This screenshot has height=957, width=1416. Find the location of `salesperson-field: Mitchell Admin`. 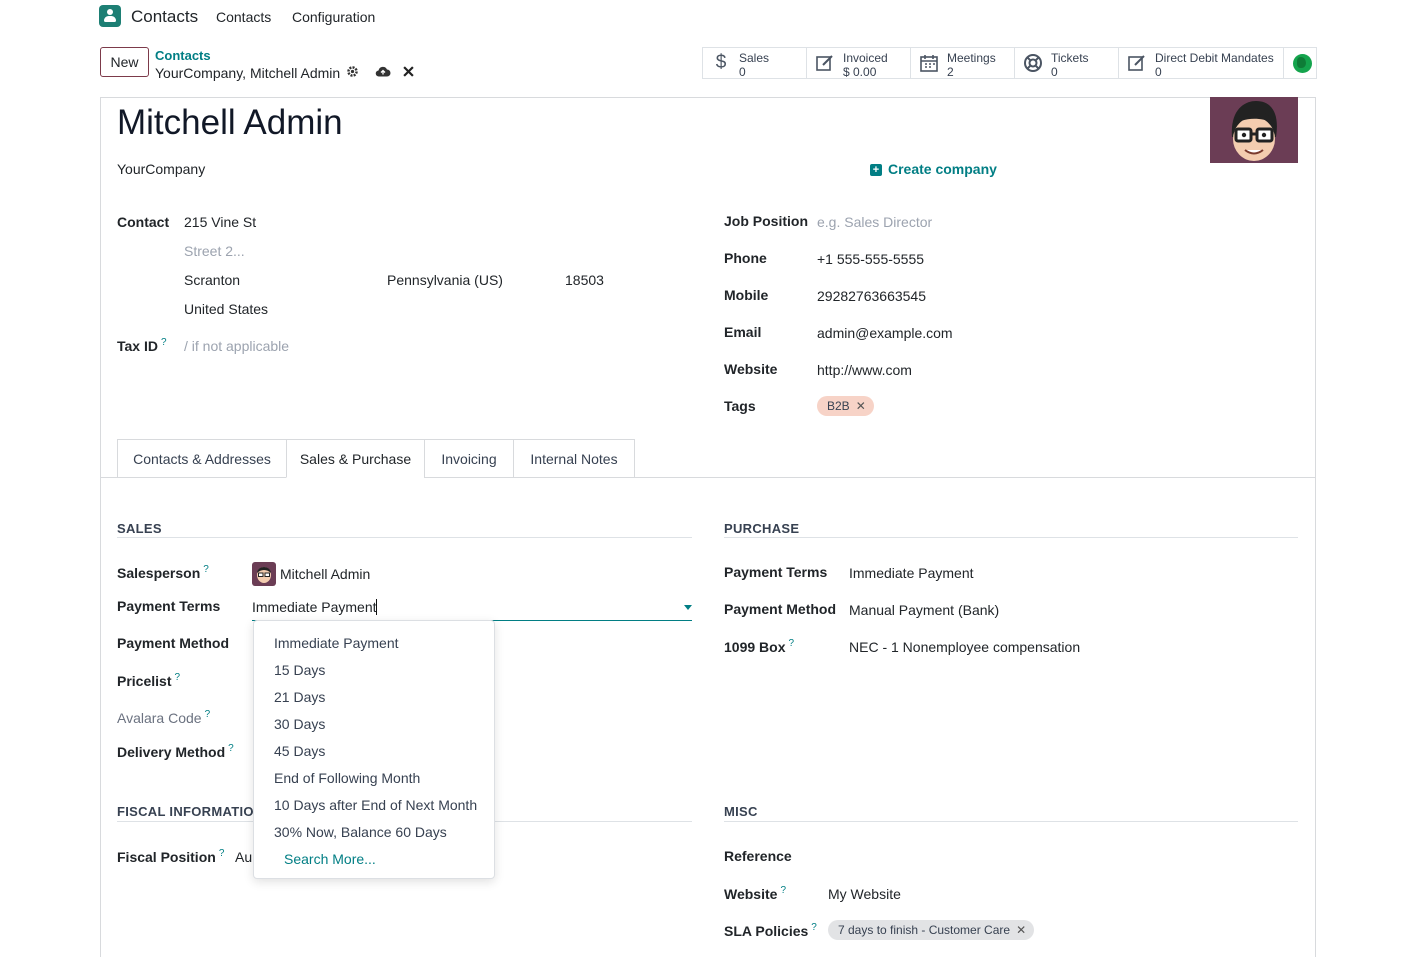

salesperson-field: Mitchell Admin is located at coordinates (325, 574).